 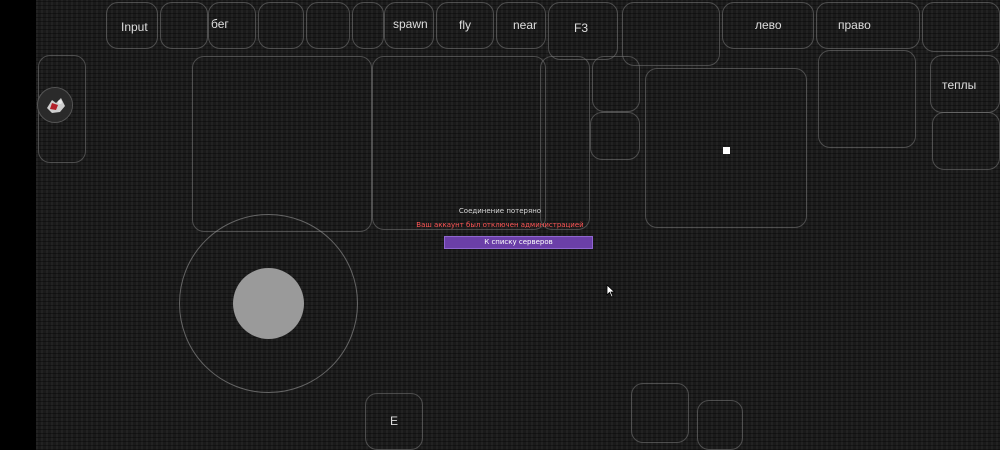 I want to click on input-button-label: Input, so click(x=134, y=27).